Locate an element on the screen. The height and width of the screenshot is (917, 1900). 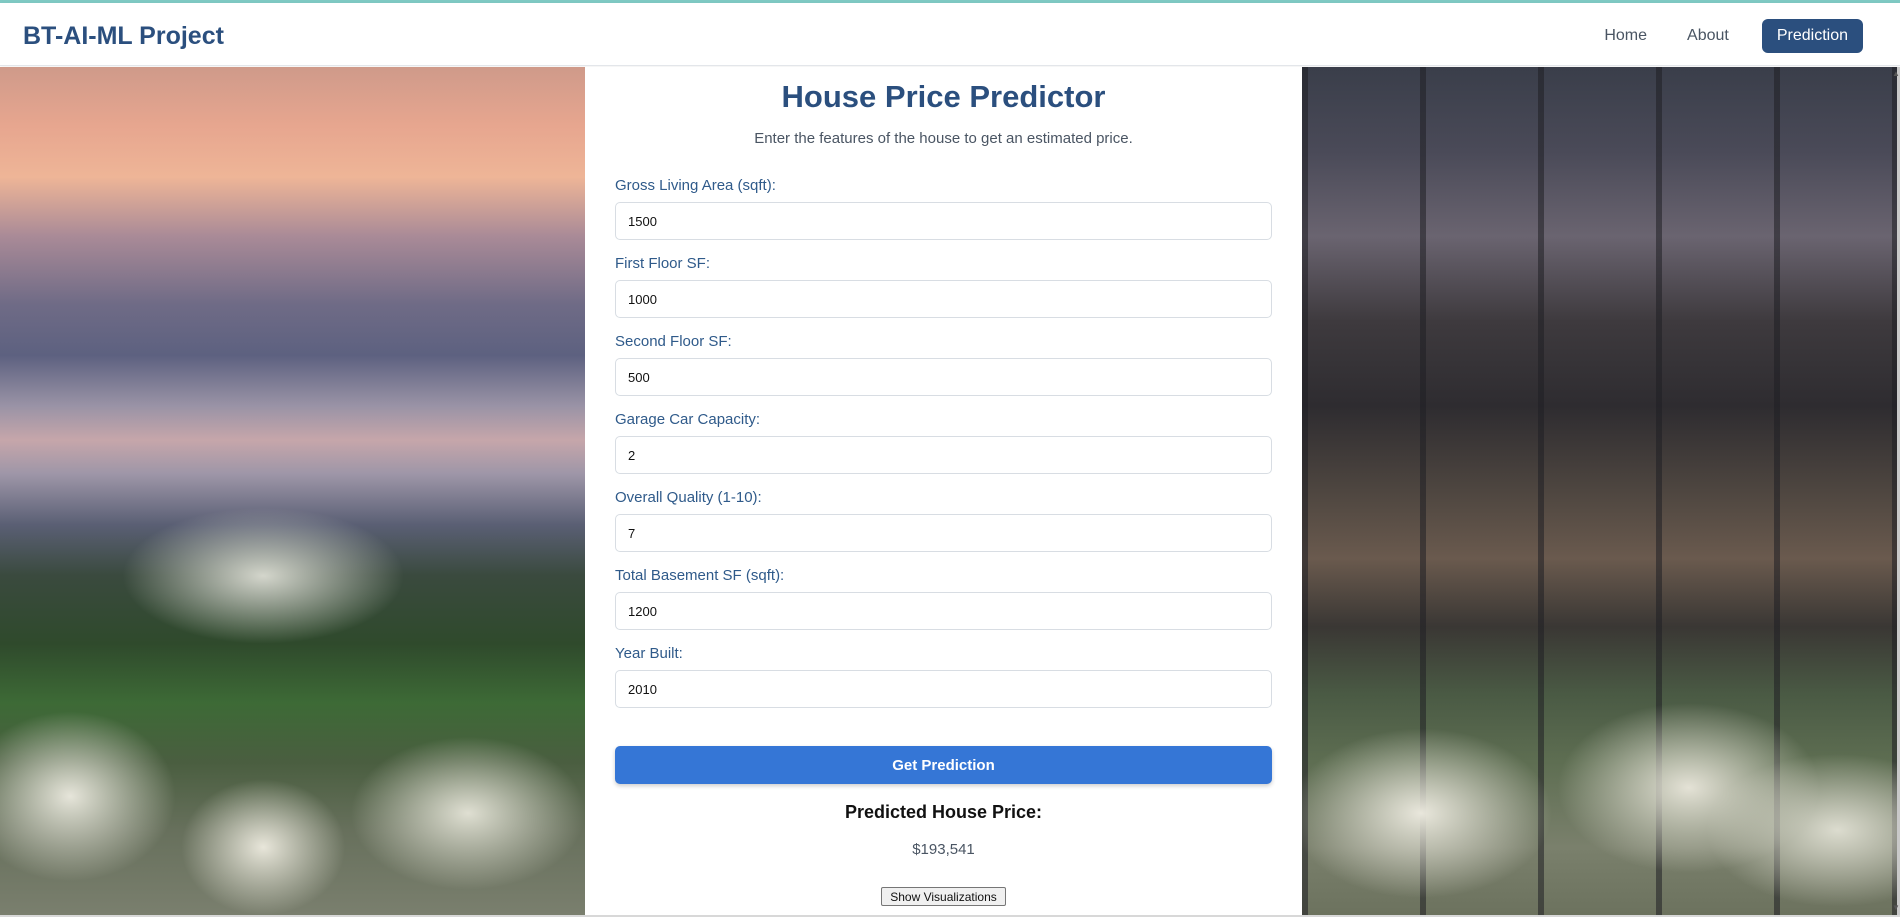
nav-link-about: About is located at coordinates (1708, 36).